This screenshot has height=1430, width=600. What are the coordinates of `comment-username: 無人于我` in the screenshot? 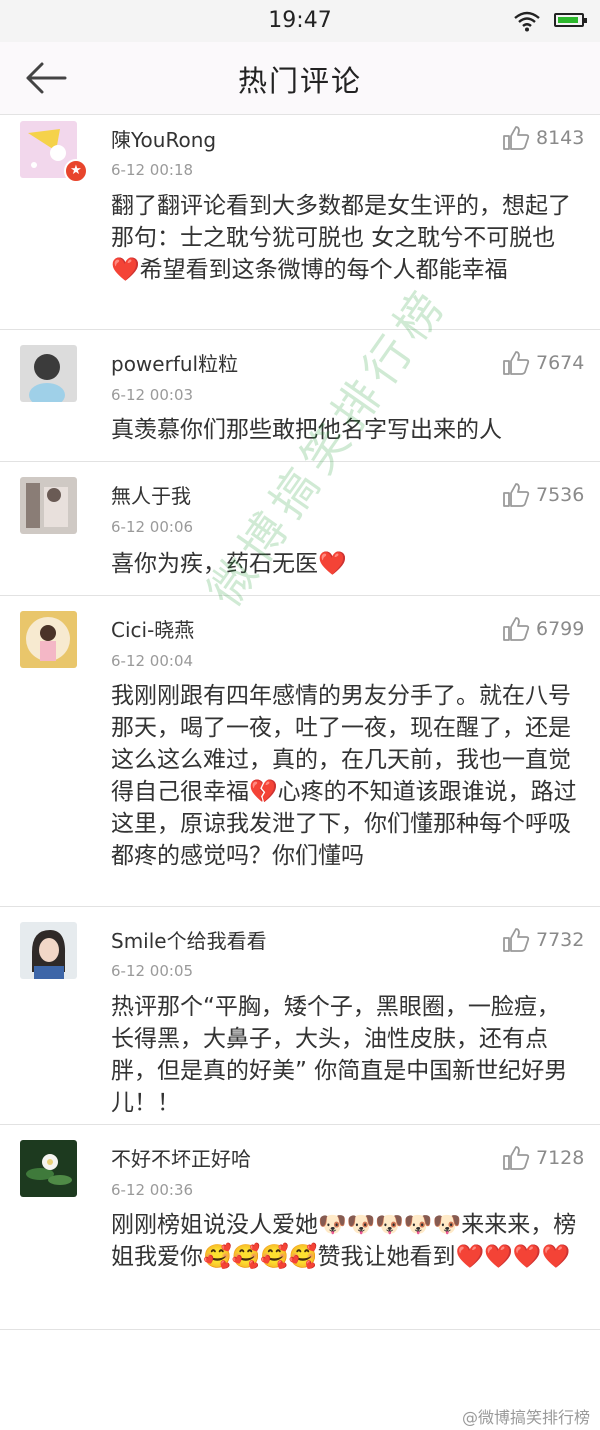 It's located at (151, 494).